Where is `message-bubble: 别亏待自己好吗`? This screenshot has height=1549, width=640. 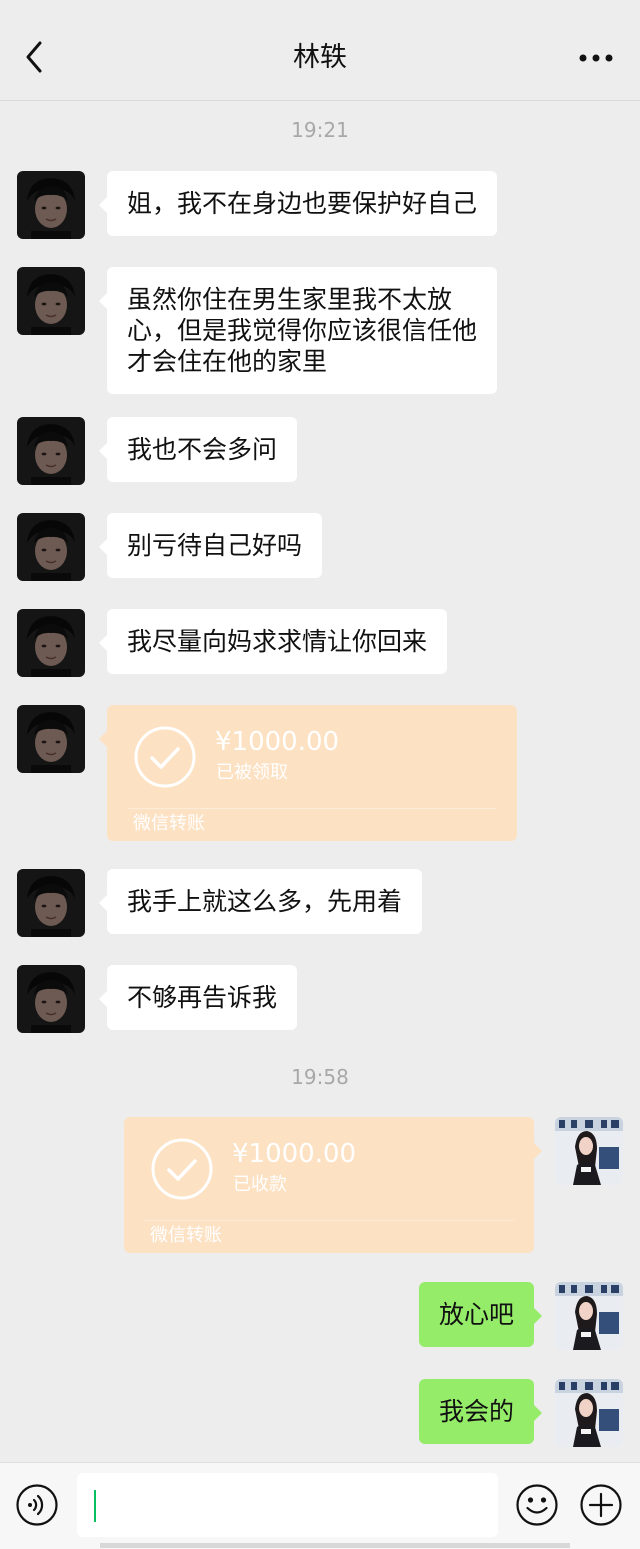 message-bubble: 别亏待自己好吗 is located at coordinates (210, 545).